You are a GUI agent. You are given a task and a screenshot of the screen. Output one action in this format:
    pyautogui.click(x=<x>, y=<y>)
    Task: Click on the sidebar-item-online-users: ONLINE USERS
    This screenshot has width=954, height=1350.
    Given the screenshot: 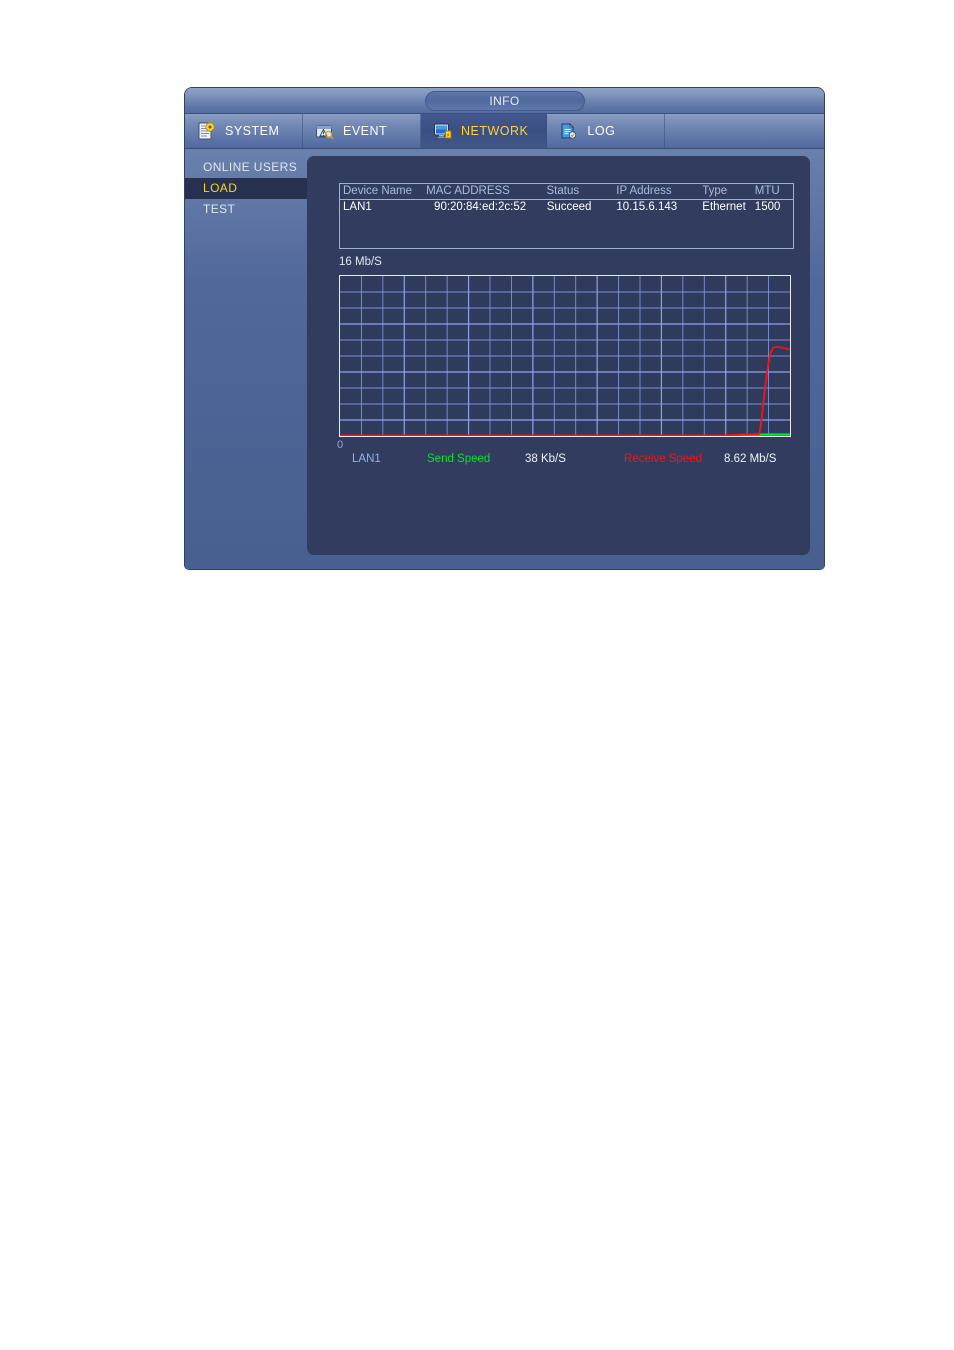 What is the action you would take?
    pyautogui.click(x=246, y=167)
    